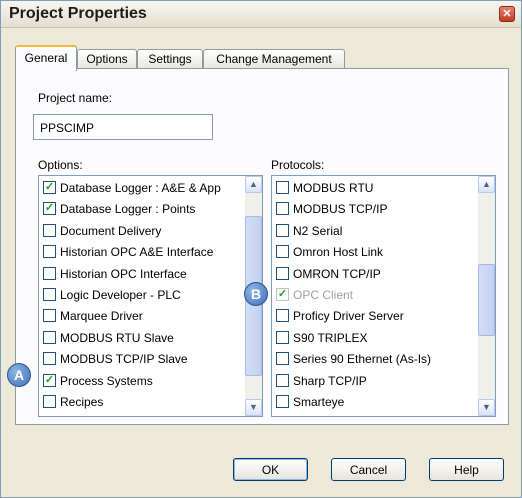 This screenshot has width=522, height=498. I want to click on list-item: ✓ Process Systems, so click(143, 381).